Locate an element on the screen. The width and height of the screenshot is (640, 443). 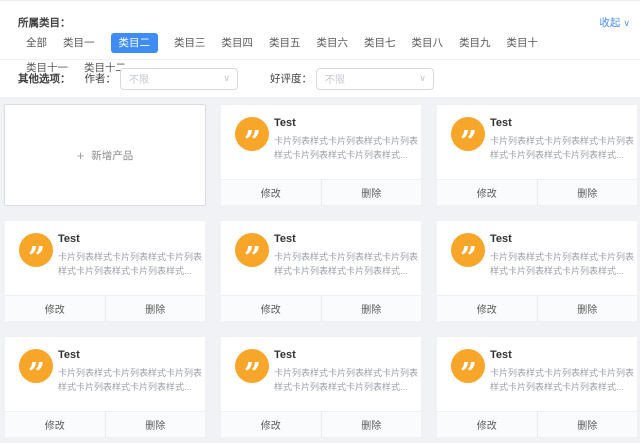
category-tab: 类目八 is located at coordinates (428, 43).